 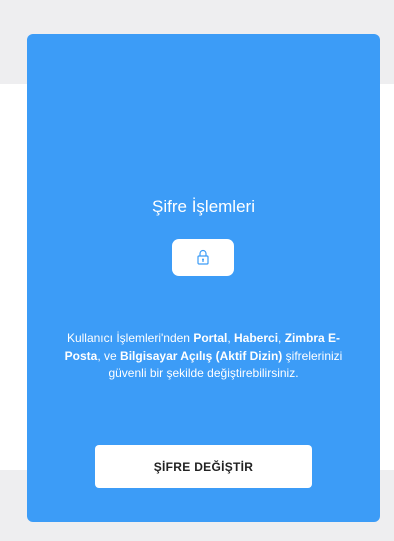 What do you see at coordinates (203, 206) in the screenshot?
I see `card-title: Şifre İşlemleri` at bounding box center [203, 206].